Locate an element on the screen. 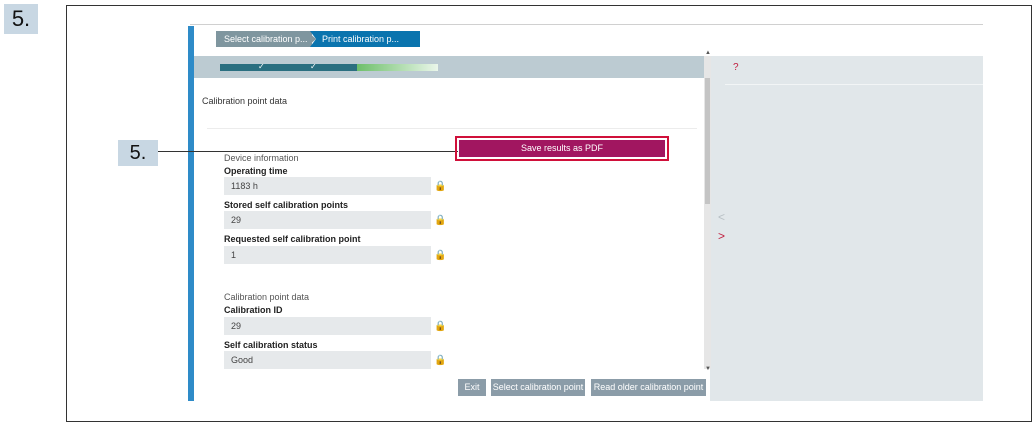 This screenshot has height=423, width=1035. calibration-data-heading: Calibration point data is located at coordinates (267, 297).